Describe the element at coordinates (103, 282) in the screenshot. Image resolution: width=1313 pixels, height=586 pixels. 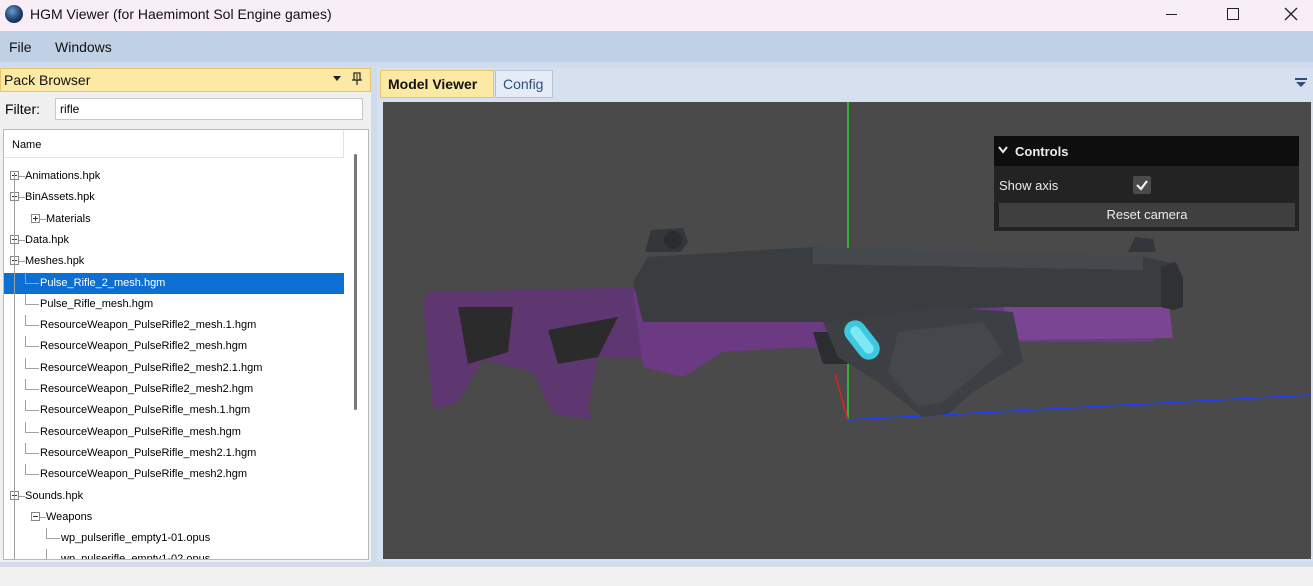
I see `tree-item-label: Pulse_Rifle_2_mesh.hgm` at that location.